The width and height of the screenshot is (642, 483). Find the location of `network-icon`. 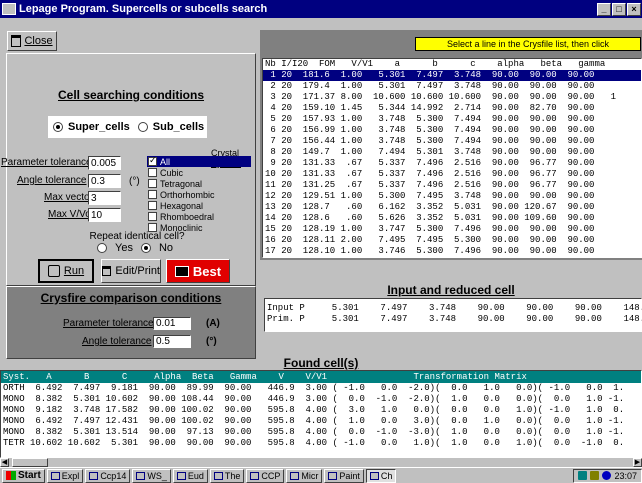

network-icon is located at coordinates (583, 475).